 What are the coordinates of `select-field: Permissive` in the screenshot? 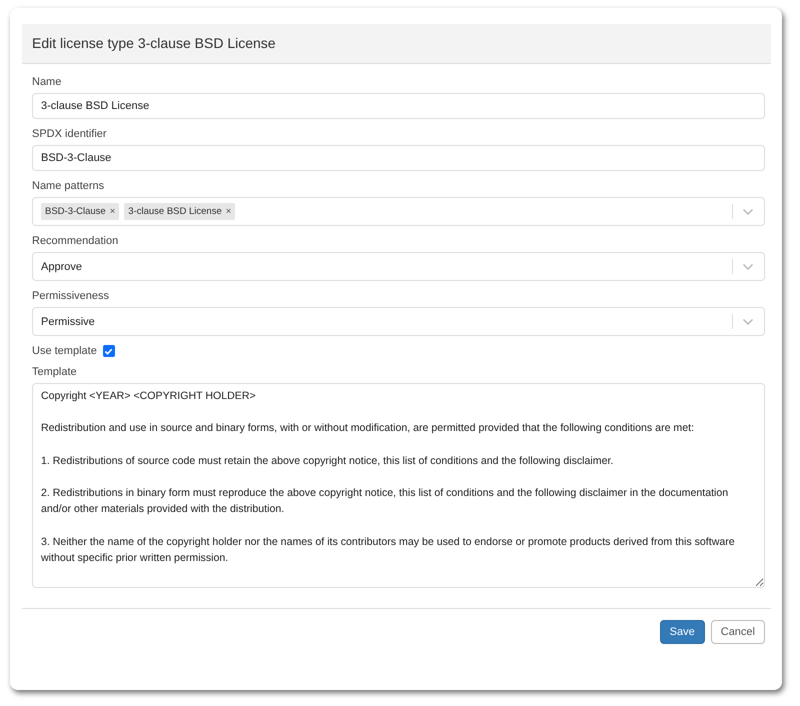 It's located at (398, 321).